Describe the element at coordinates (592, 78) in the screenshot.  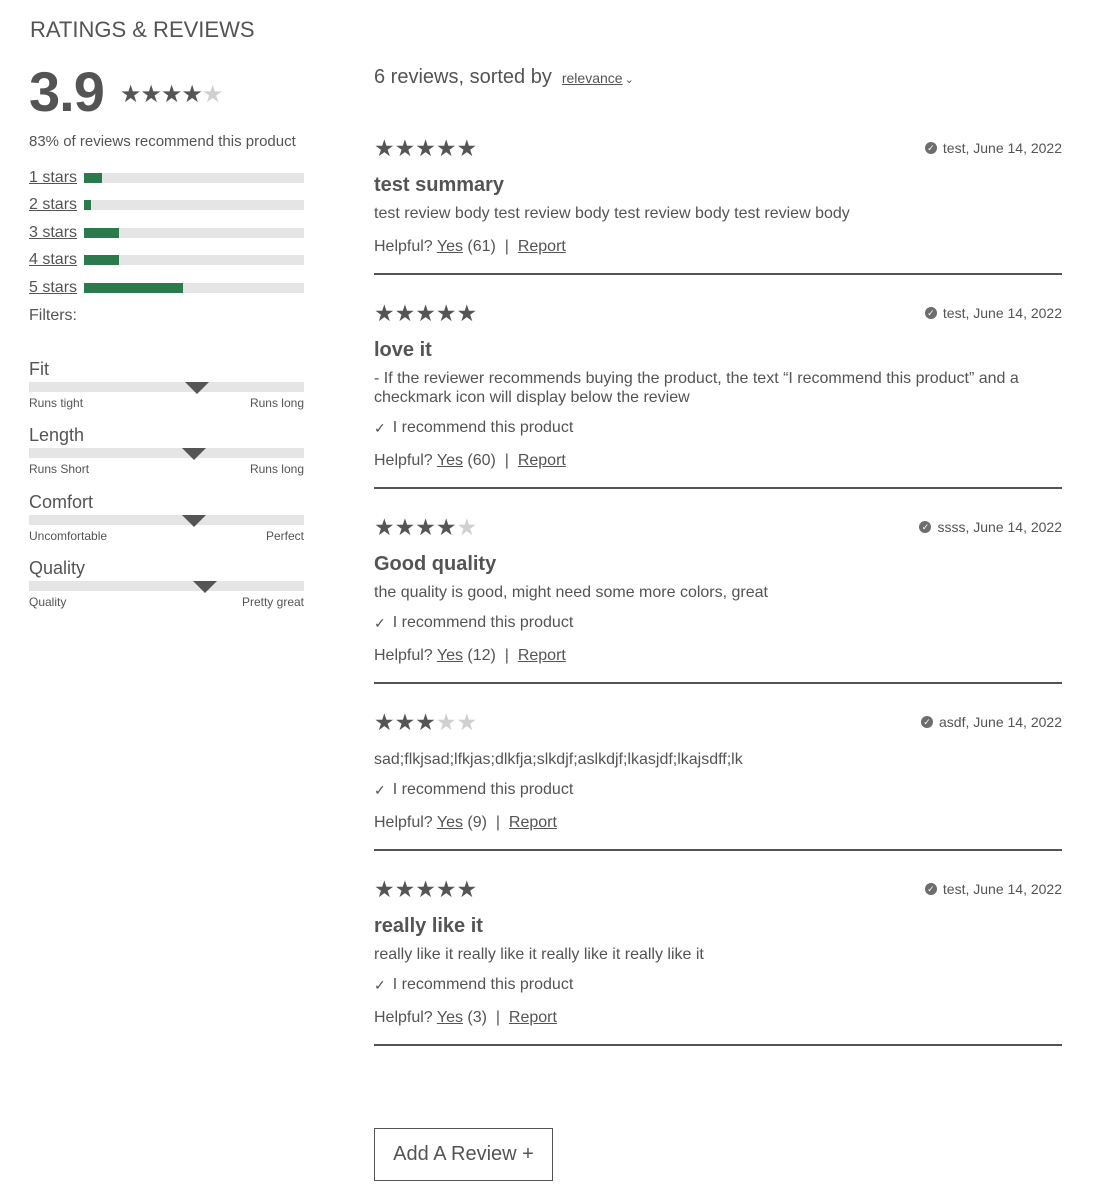
I see `sort-value: relevance` at that location.